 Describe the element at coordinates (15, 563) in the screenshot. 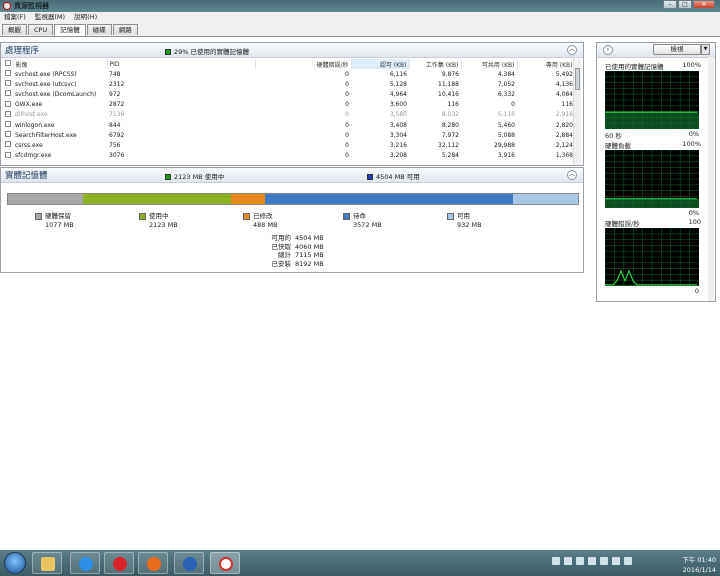

I see `start-button` at that location.